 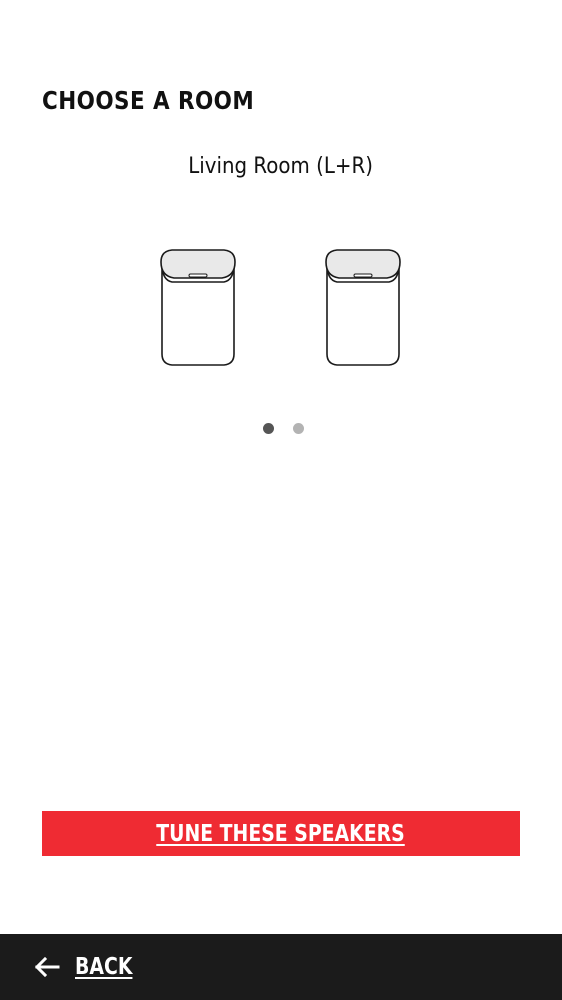 I want to click on speaker-right-icon, so click(x=363, y=307).